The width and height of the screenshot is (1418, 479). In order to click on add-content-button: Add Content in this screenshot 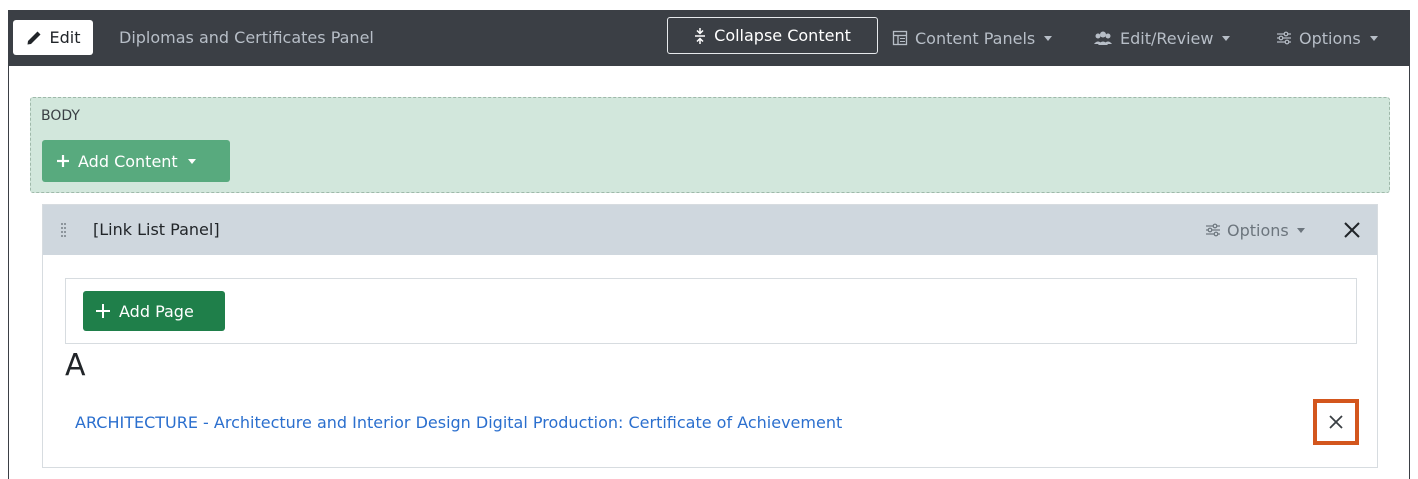, I will do `click(136, 161)`.